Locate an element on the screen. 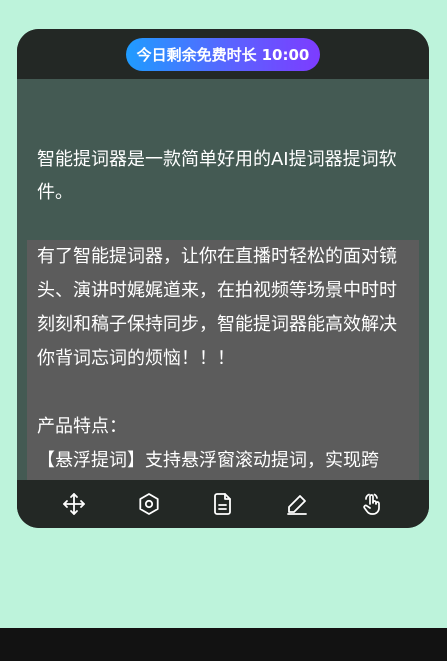 The image size is (447, 661). script-document-button is located at coordinates (223, 504).